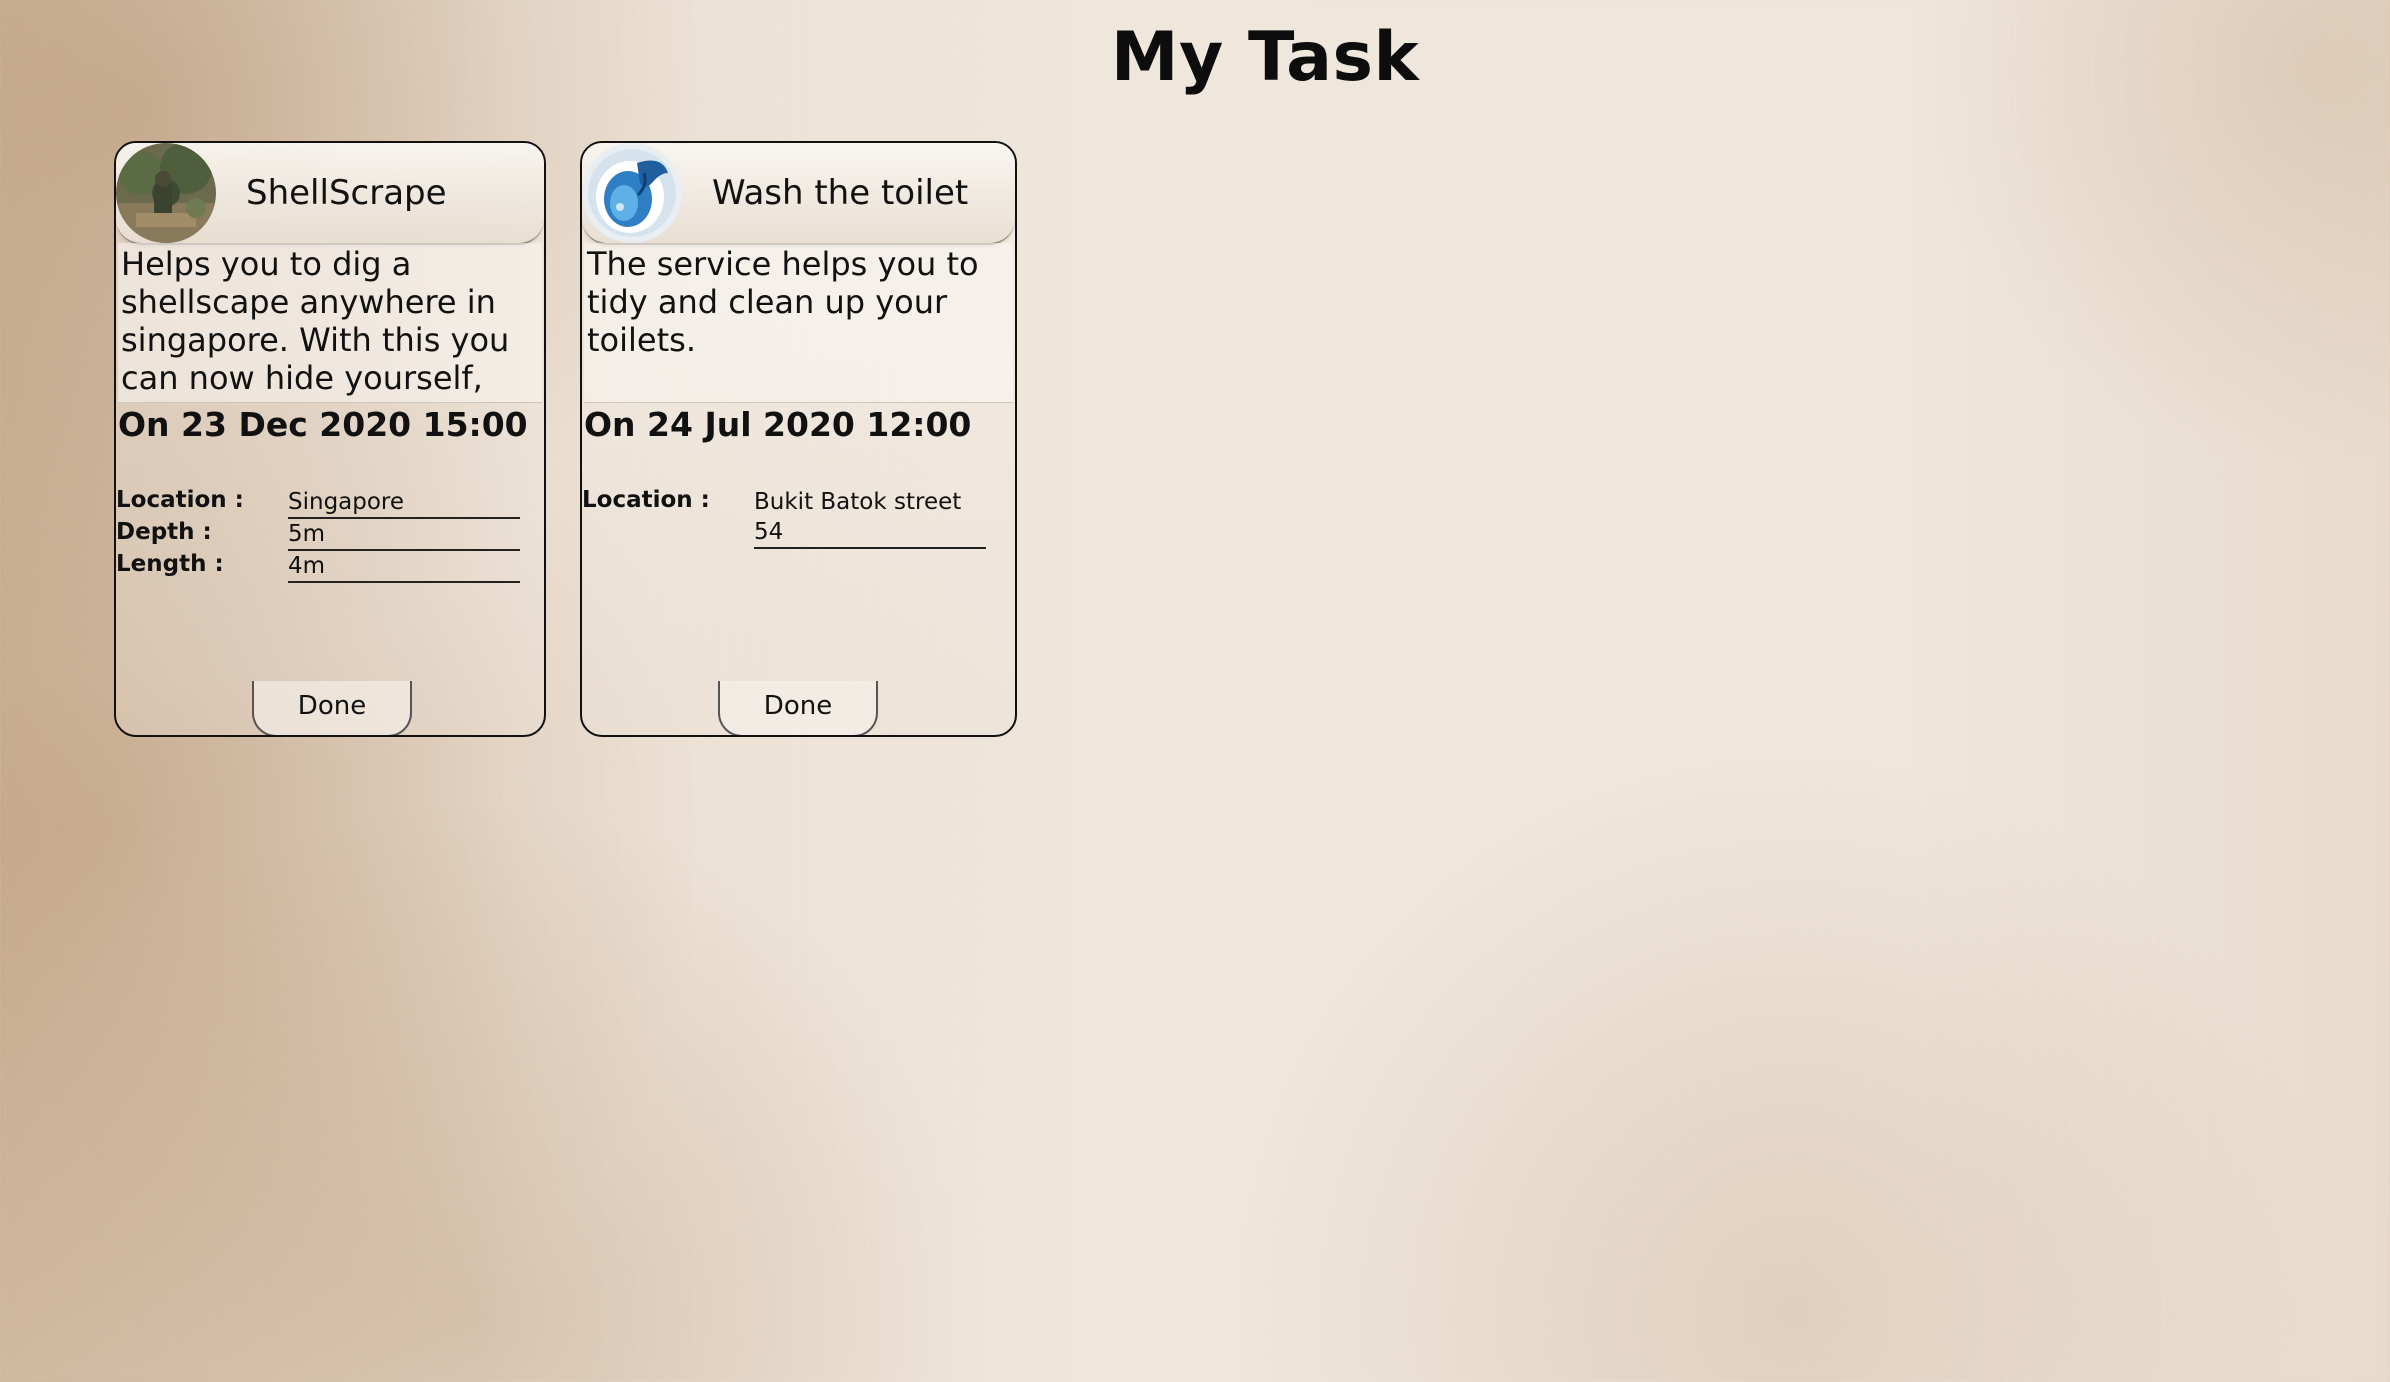  What do you see at coordinates (170, 564) in the screenshot?
I see `detail-label: Length :` at bounding box center [170, 564].